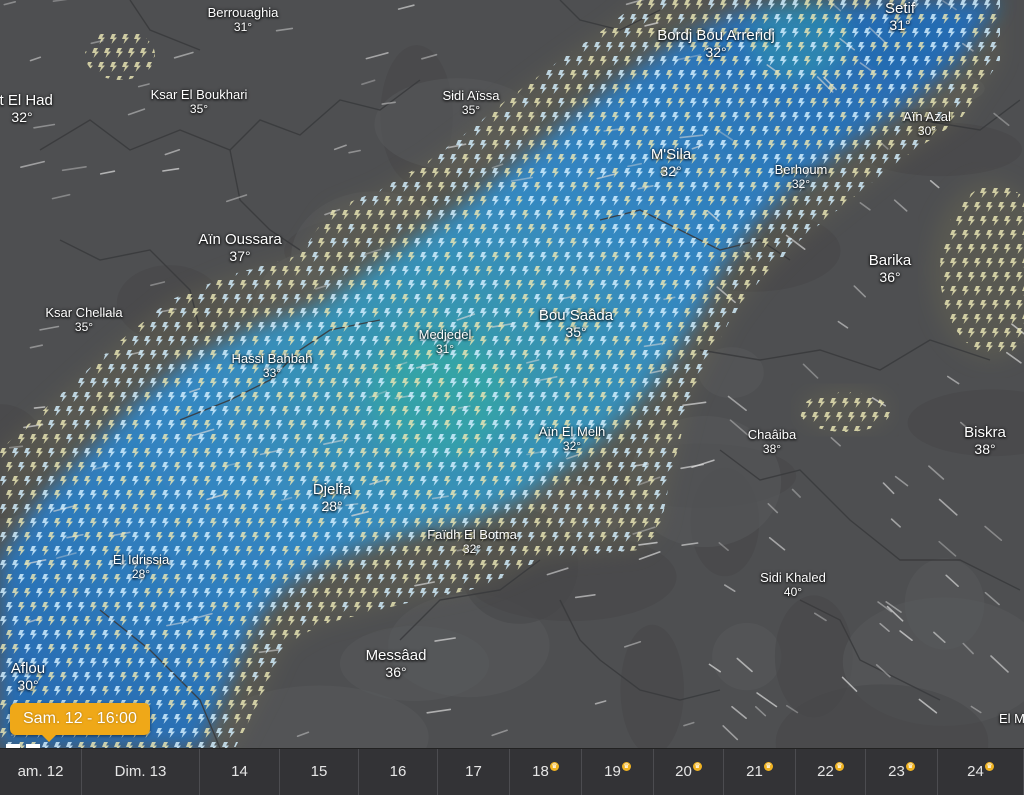 Image resolution: width=1024 pixels, height=795 pixels. What do you see at coordinates (747, 656) in the screenshot?
I see `terrain-patch` at bounding box center [747, 656].